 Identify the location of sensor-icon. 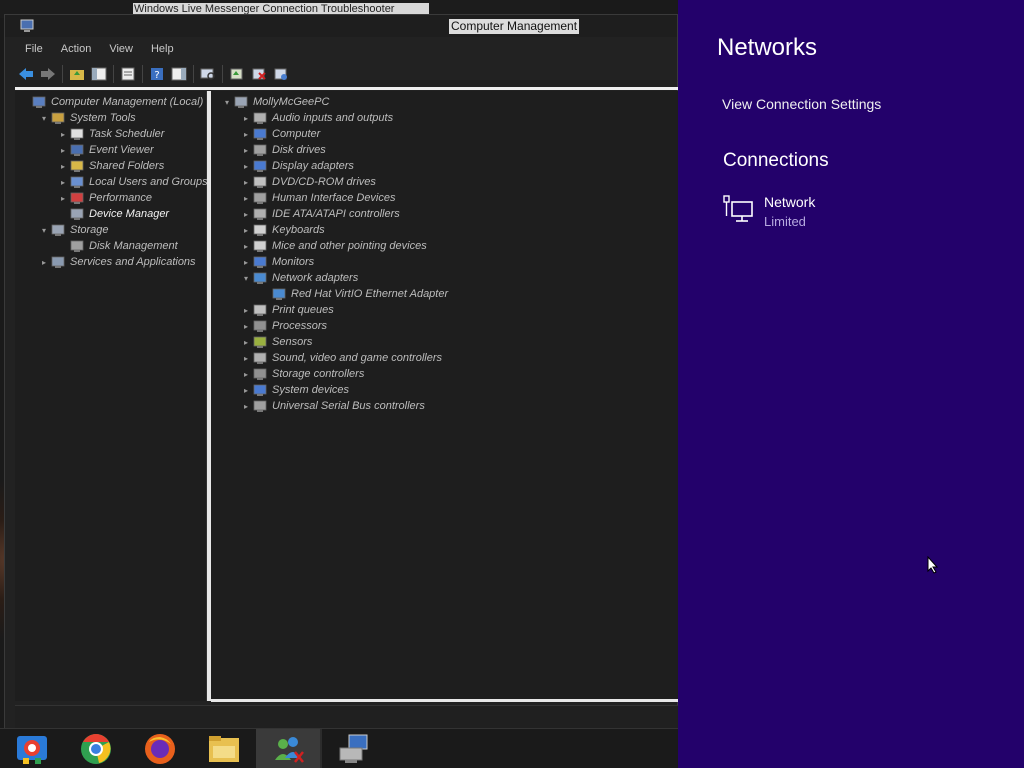
(260, 342).